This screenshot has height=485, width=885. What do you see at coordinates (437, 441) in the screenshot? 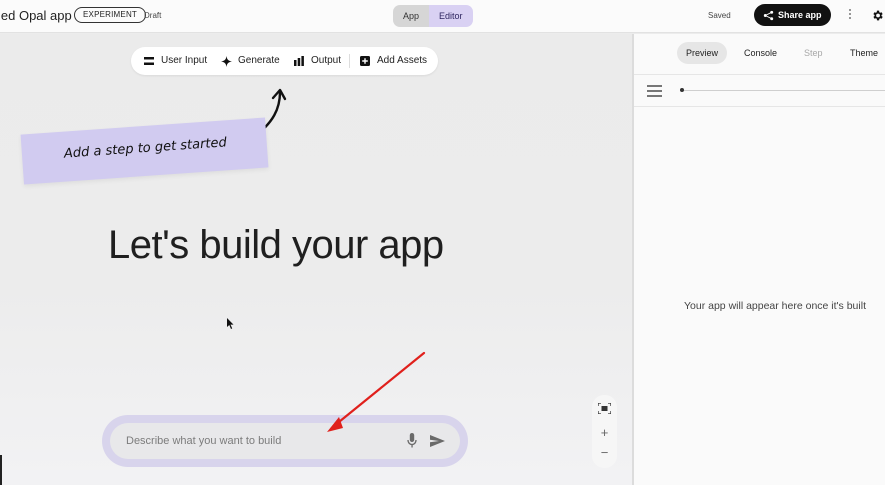
I see `send-icon` at bounding box center [437, 441].